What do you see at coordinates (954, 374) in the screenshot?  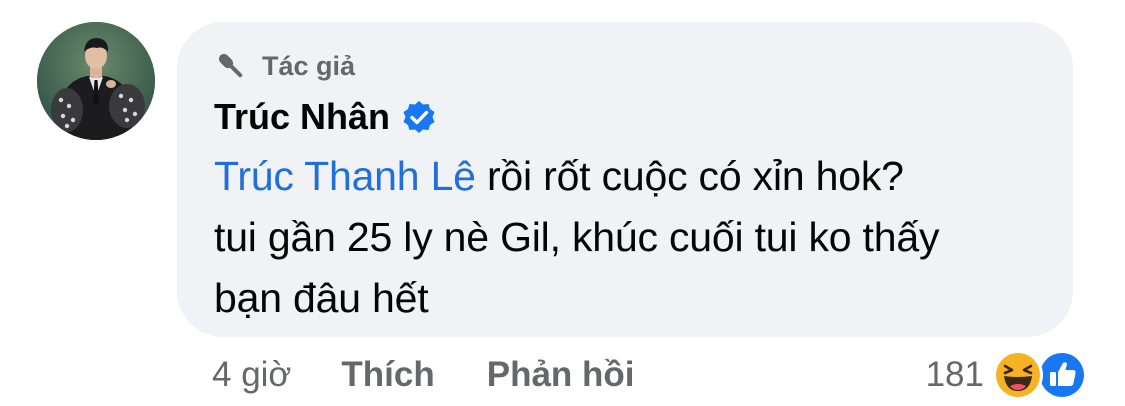 I see `reaction-count: 181` at bounding box center [954, 374].